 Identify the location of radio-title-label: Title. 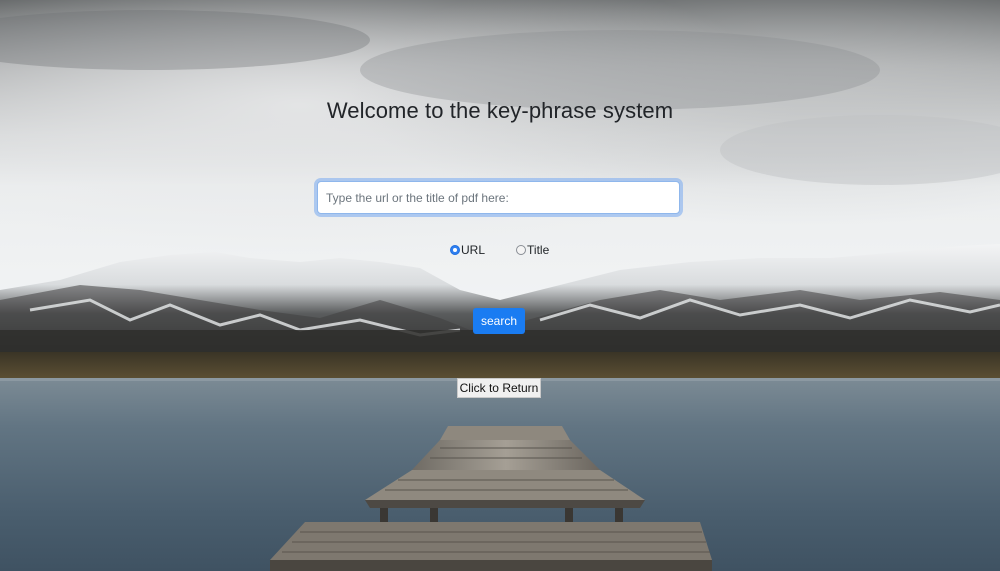
(538, 250).